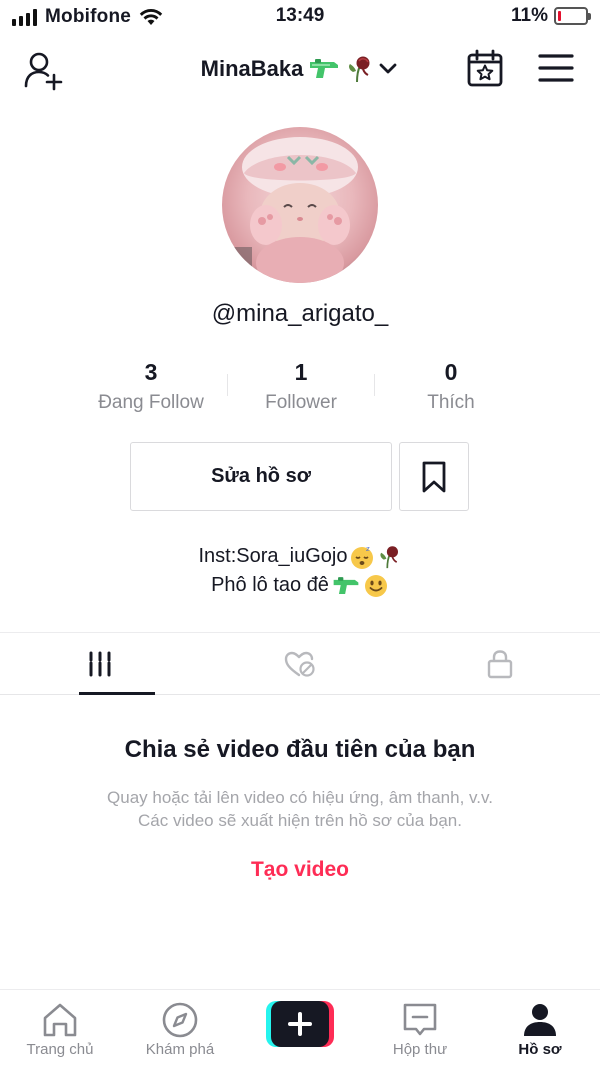 This screenshot has width=600, height=1067. What do you see at coordinates (261, 476) in the screenshot?
I see `edit-profile-button: Sửa hồ sơ` at bounding box center [261, 476].